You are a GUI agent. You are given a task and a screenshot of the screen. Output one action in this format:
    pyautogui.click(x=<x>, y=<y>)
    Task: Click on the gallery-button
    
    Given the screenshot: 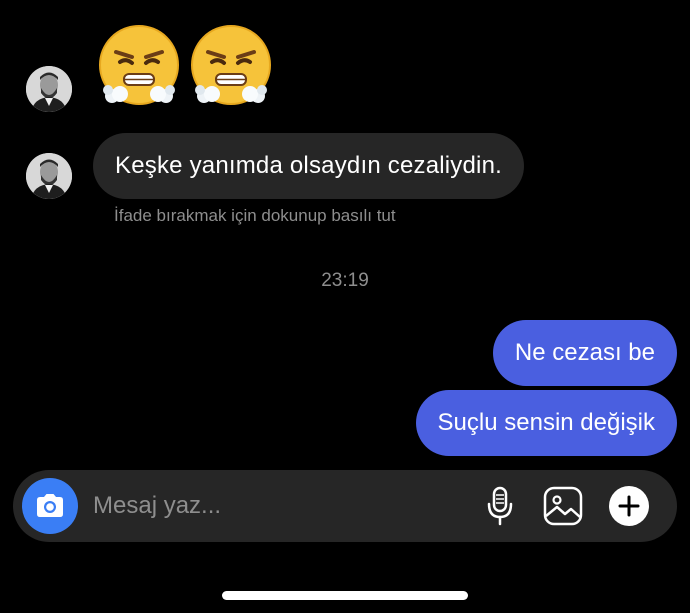 What is the action you would take?
    pyautogui.click(x=563, y=506)
    